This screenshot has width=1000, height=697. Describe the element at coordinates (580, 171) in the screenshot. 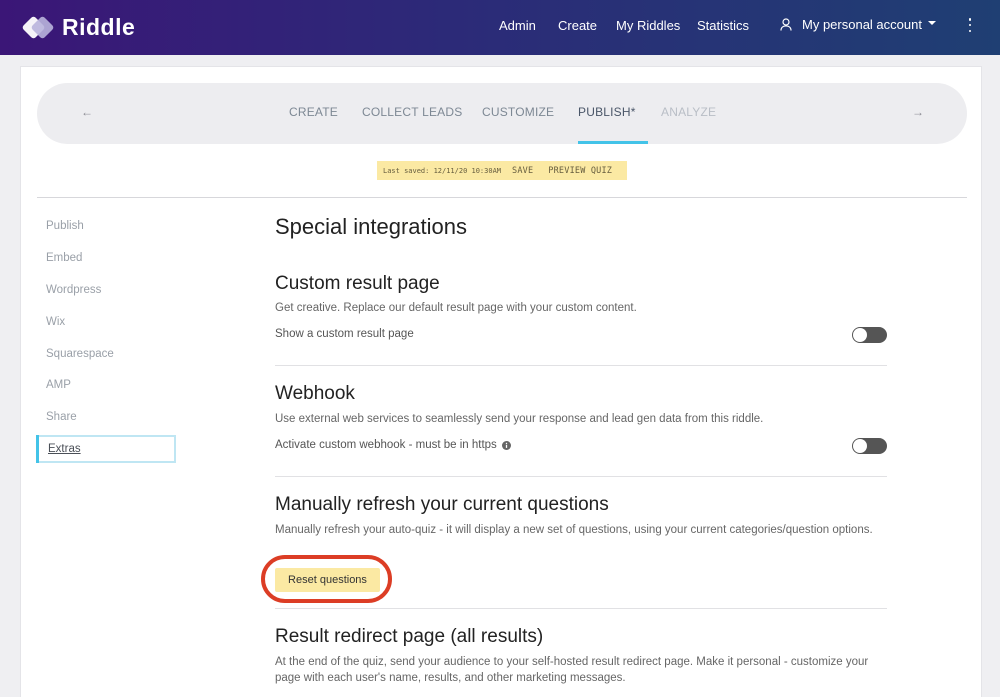

I see `preview-quiz-button: PREVIEW QUIZ` at that location.